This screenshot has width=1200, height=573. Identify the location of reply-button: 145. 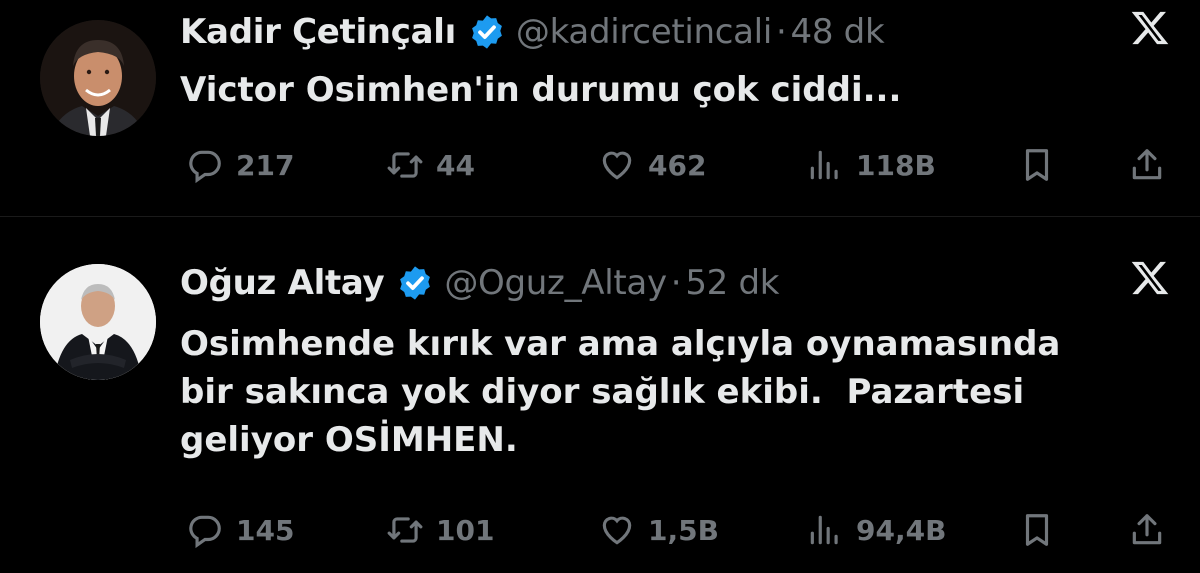
(240, 530).